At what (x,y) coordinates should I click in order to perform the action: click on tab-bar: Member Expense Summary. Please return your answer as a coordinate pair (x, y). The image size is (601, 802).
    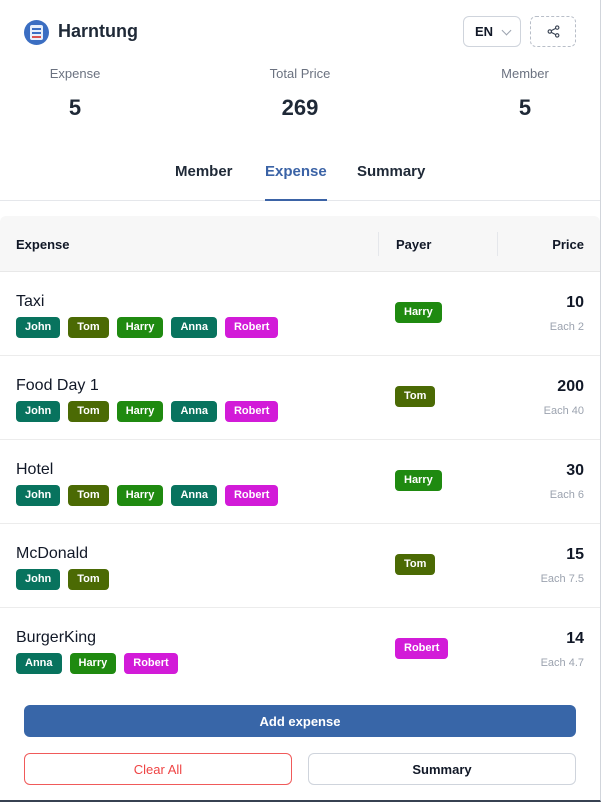
    Looking at the image, I should click on (300, 179).